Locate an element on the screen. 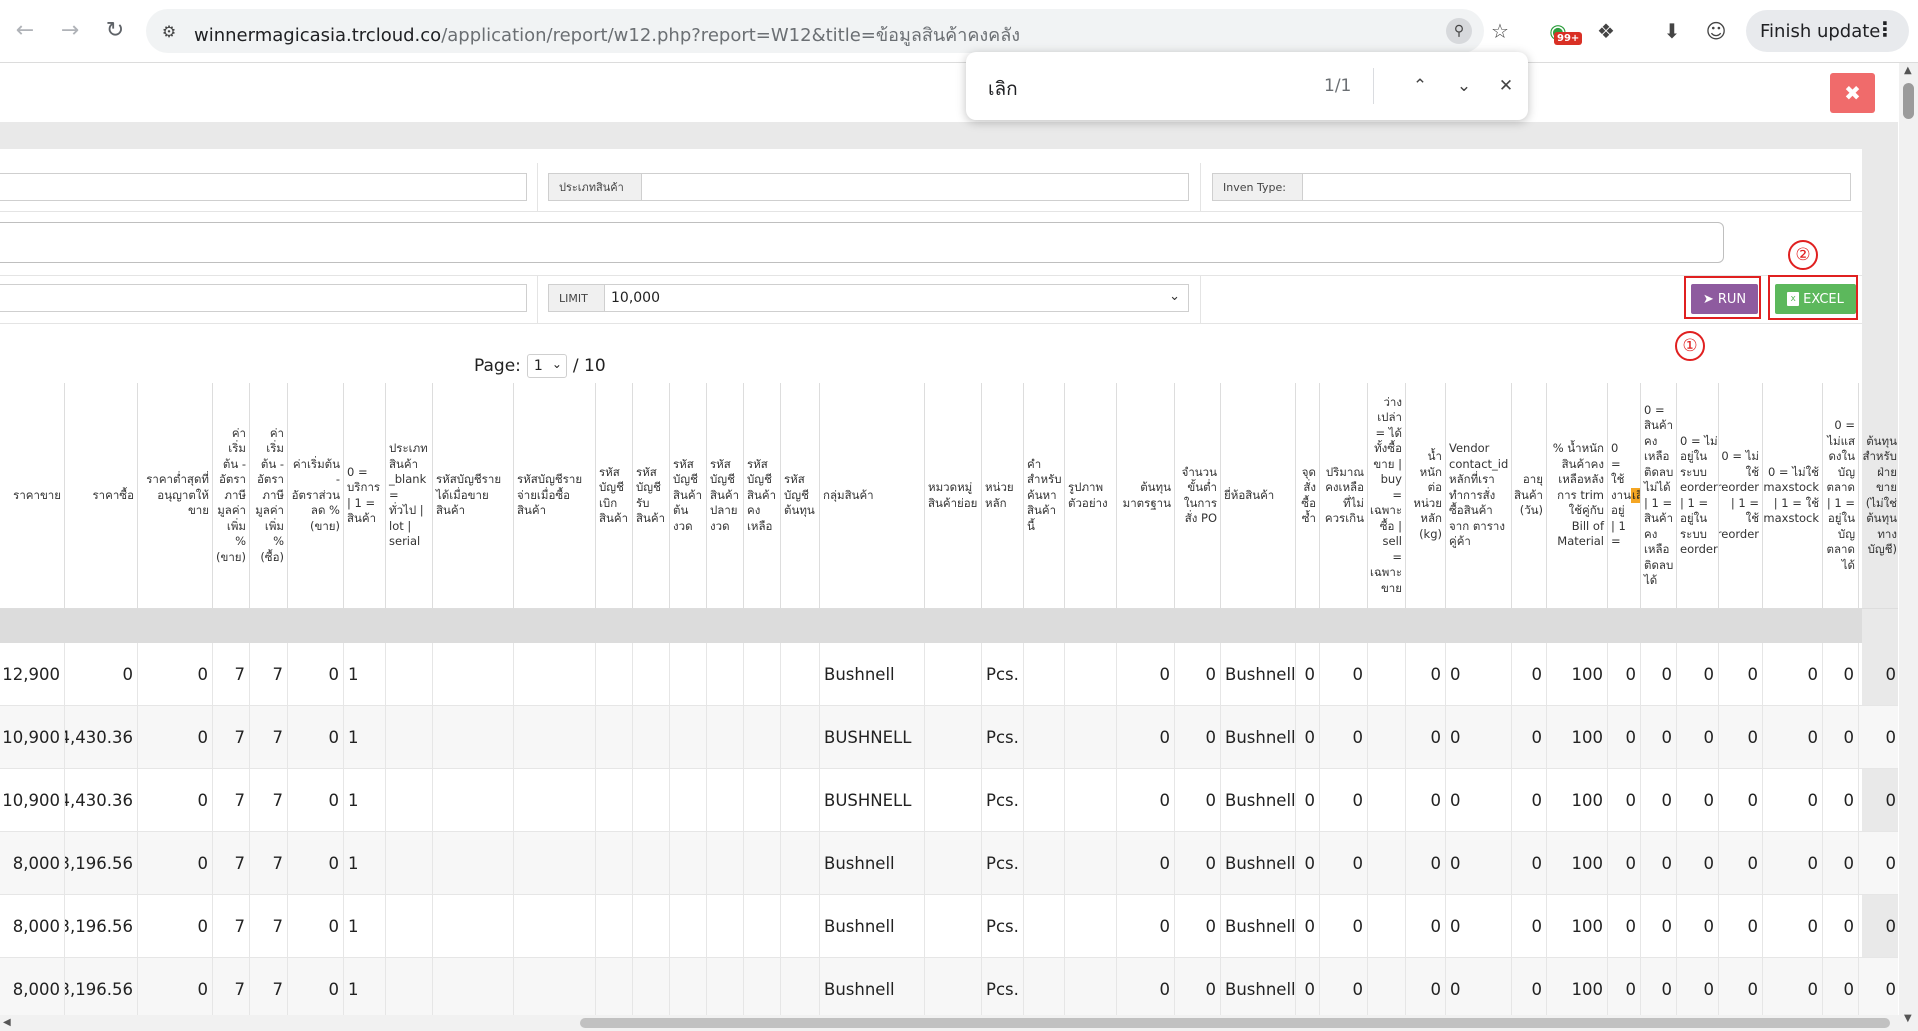  page-select: 1 ⌄ is located at coordinates (546, 366).